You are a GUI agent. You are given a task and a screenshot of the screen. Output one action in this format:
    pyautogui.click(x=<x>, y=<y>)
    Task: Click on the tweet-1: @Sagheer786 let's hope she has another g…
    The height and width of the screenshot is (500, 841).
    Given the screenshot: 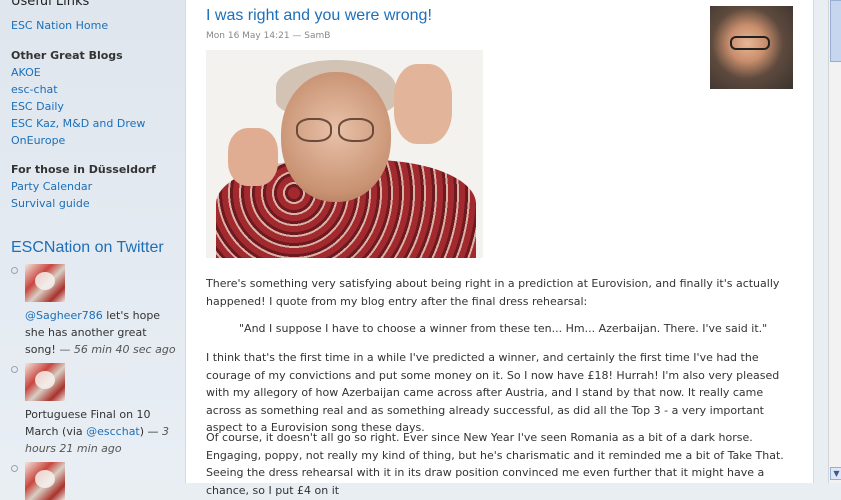 What is the action you would take?
    pyautogui.click(x=105, y=332)
    